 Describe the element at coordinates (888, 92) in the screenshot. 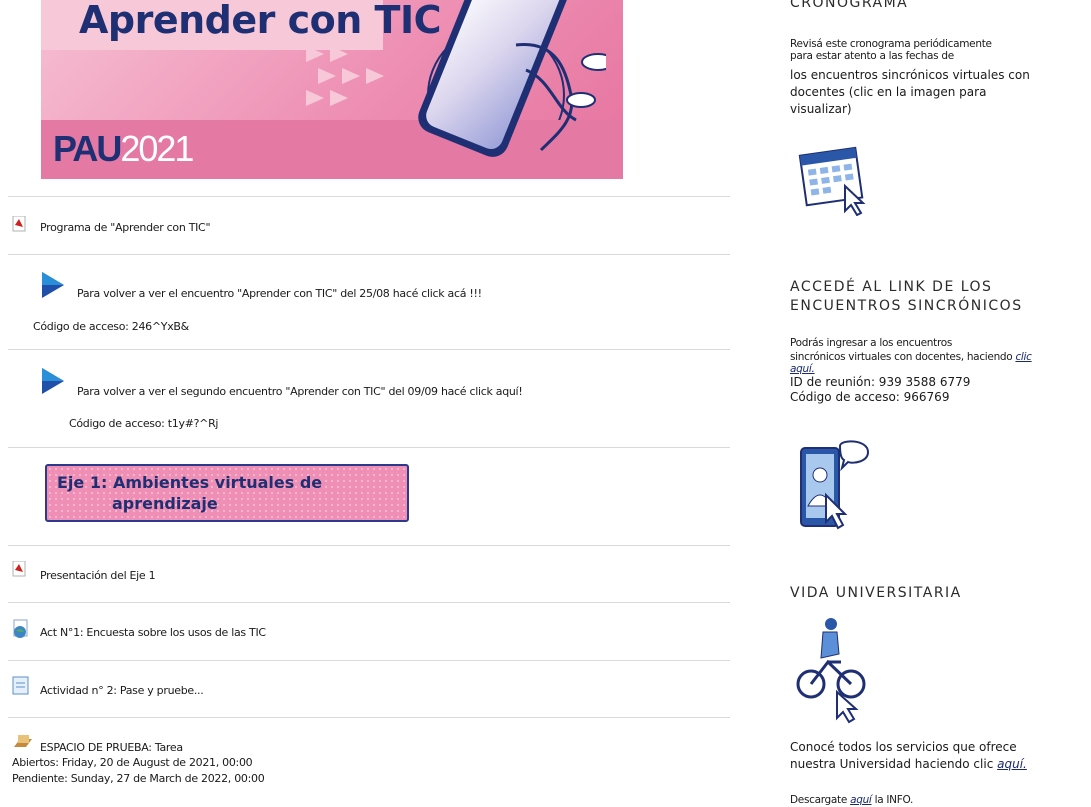

I see `cronograma-line4: docentes (clic en la imagen para` at that location.